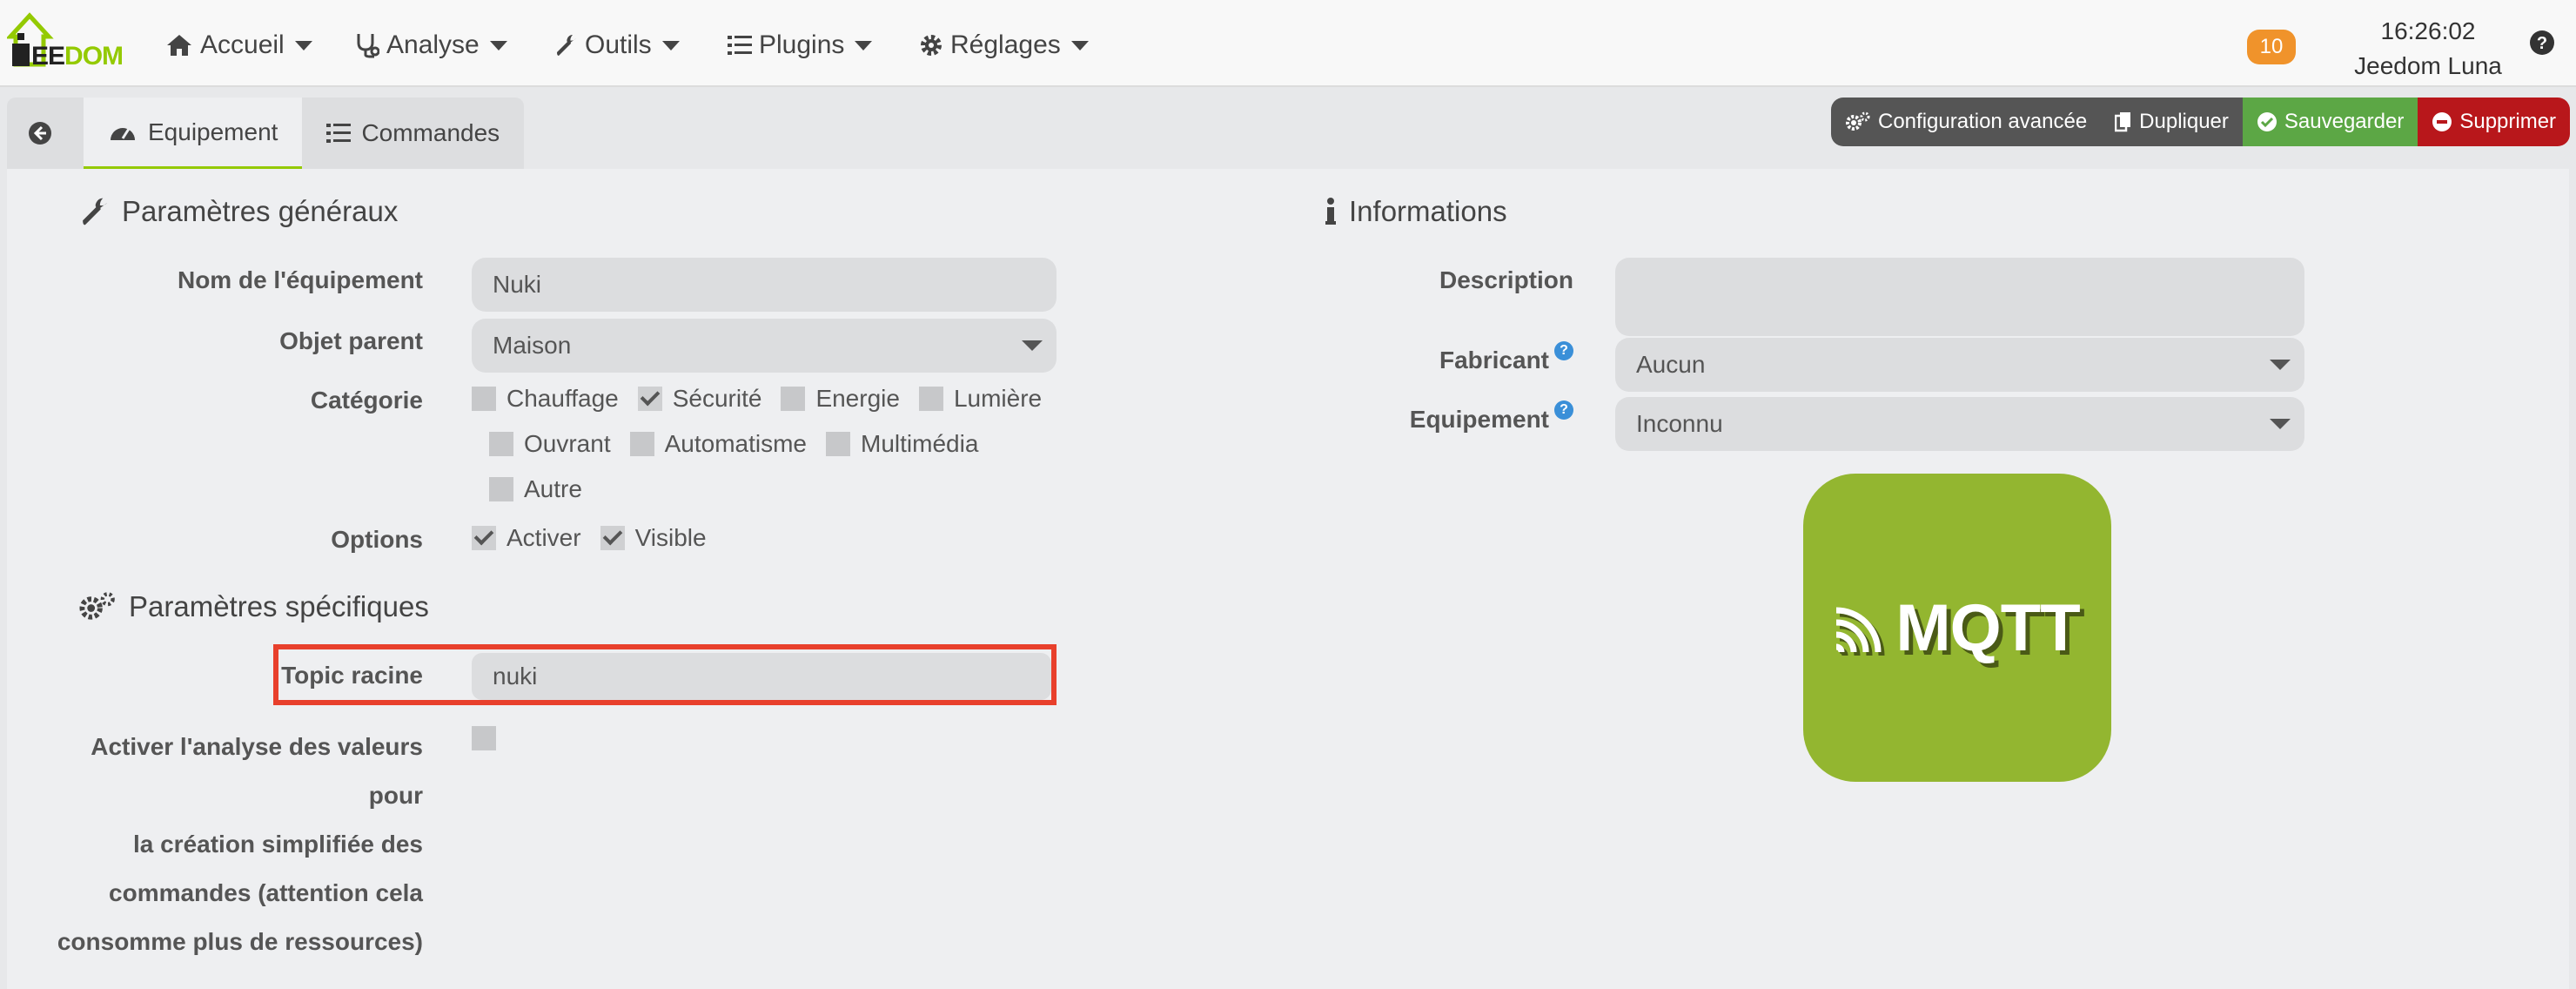 This screenshot has width=2576, height=989. Describe the element at coordinates (1416, 211) in the screenshot. I see `info-section-title: Informations` at that location.